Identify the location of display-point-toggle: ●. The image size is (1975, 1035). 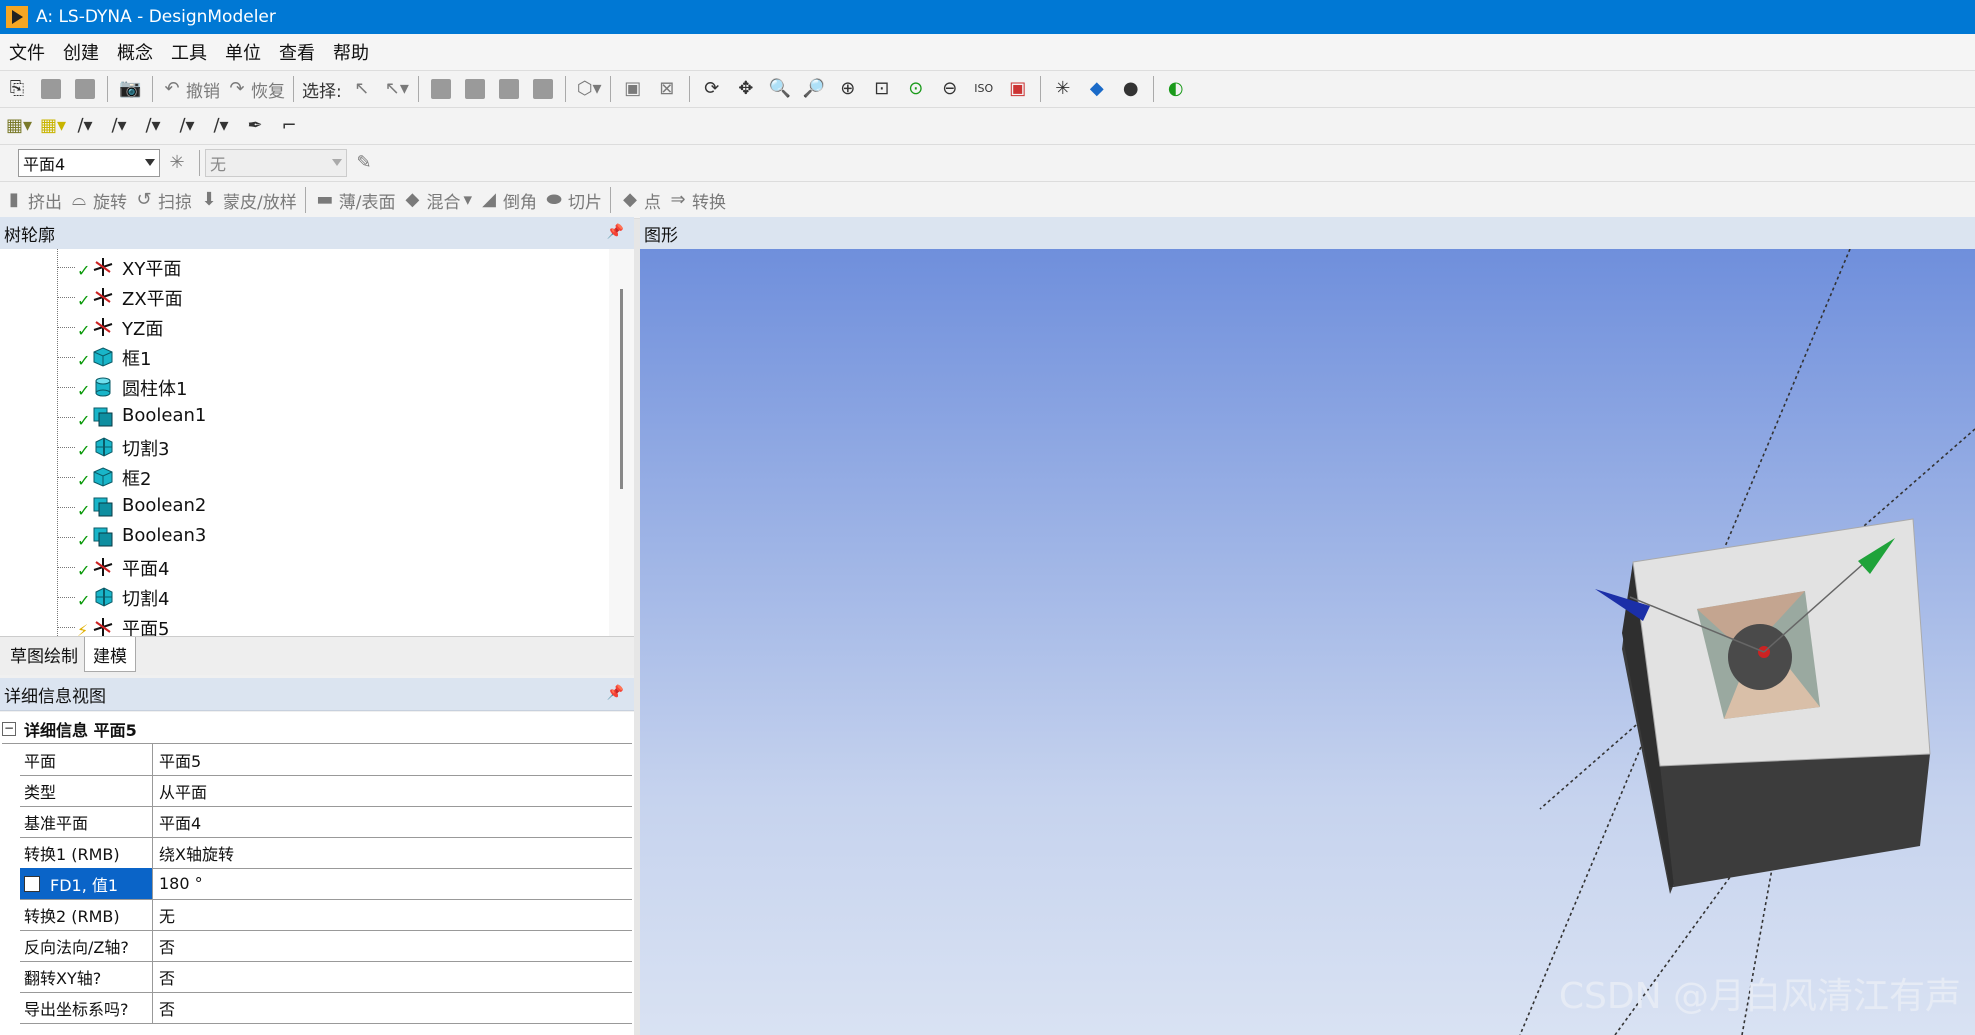
(1131, 89).